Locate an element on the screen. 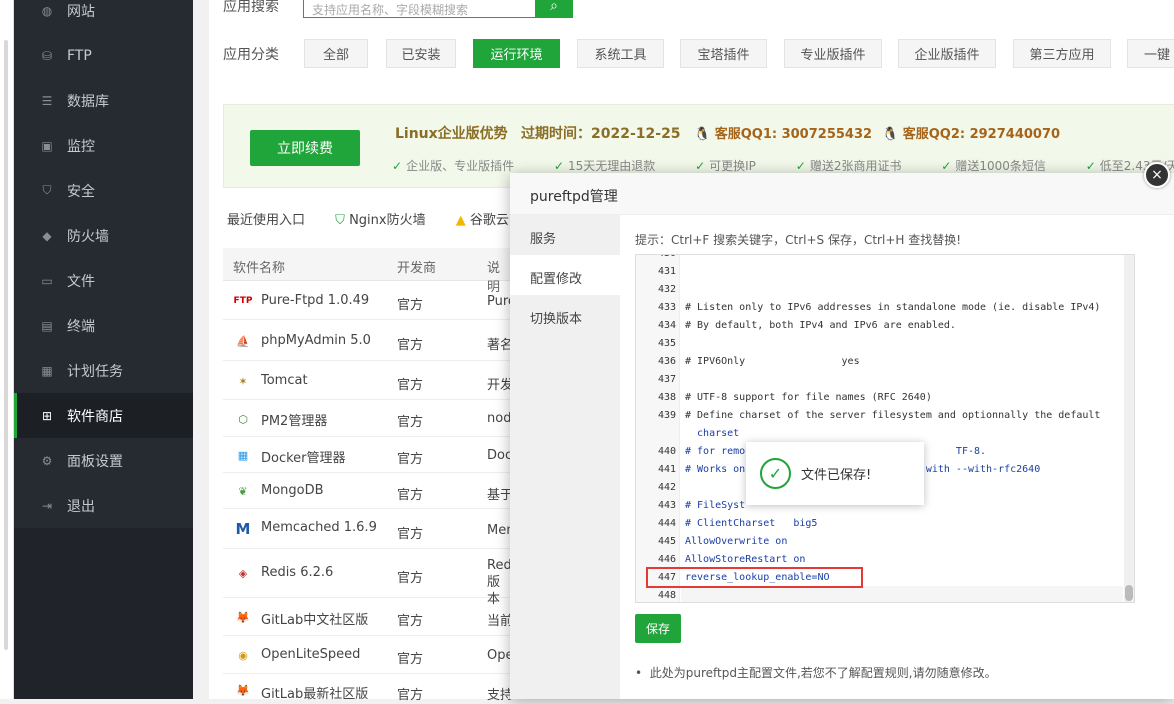  category-third-party: 第三方应用 is located at coordinates (1062, 53).